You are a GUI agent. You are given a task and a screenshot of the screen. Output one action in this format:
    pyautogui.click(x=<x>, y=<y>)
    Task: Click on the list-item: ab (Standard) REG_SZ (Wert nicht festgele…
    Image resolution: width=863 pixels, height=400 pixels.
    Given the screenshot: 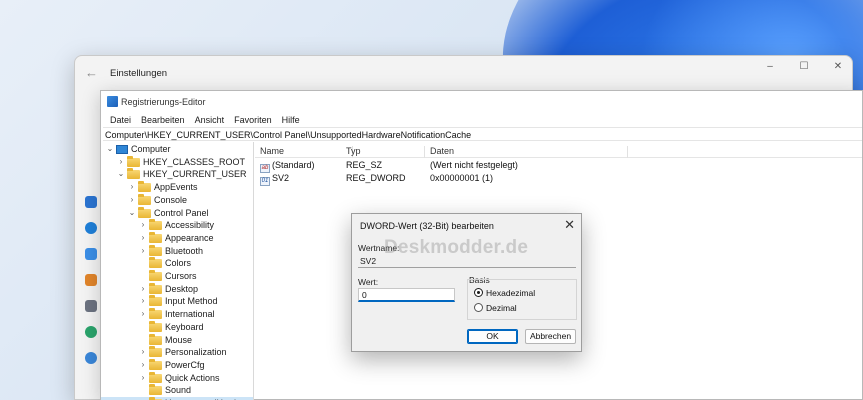 What is the action you would take?
    pyautogui.click(x=558, y=166)
    